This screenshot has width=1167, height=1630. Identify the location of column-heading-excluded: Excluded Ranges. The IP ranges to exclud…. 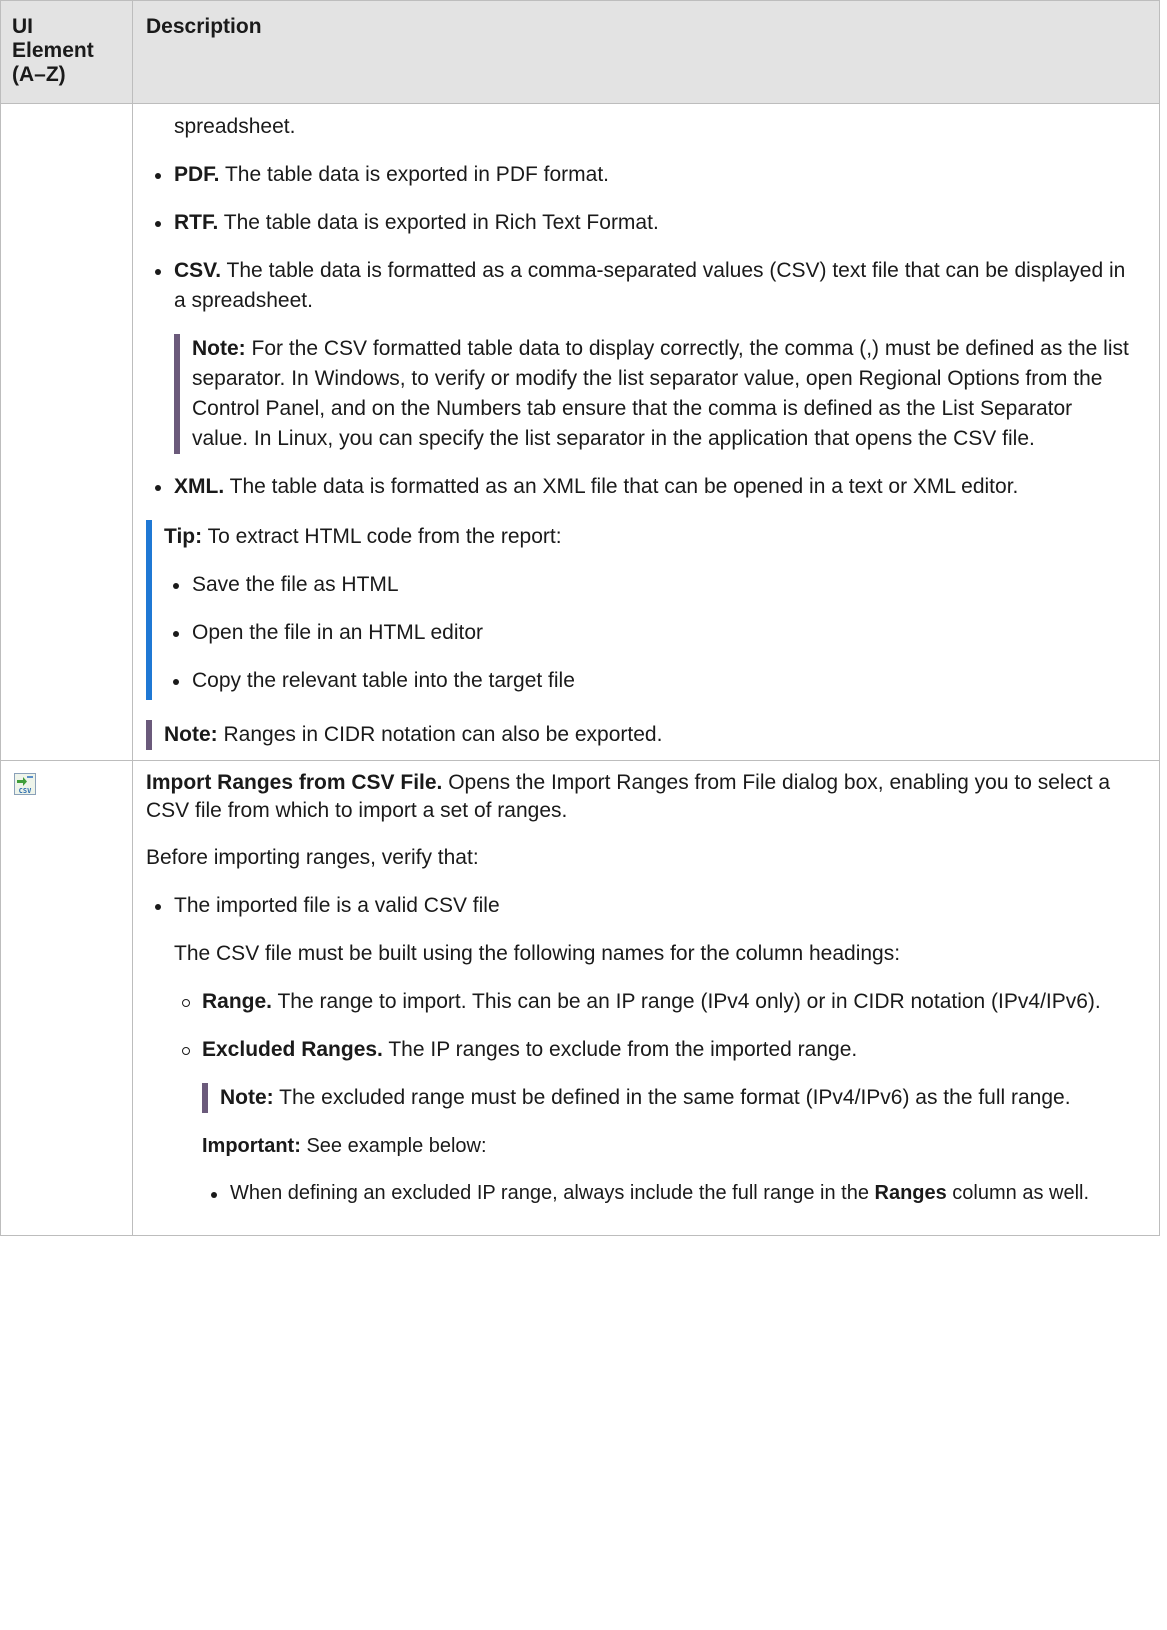
(653, 1121).